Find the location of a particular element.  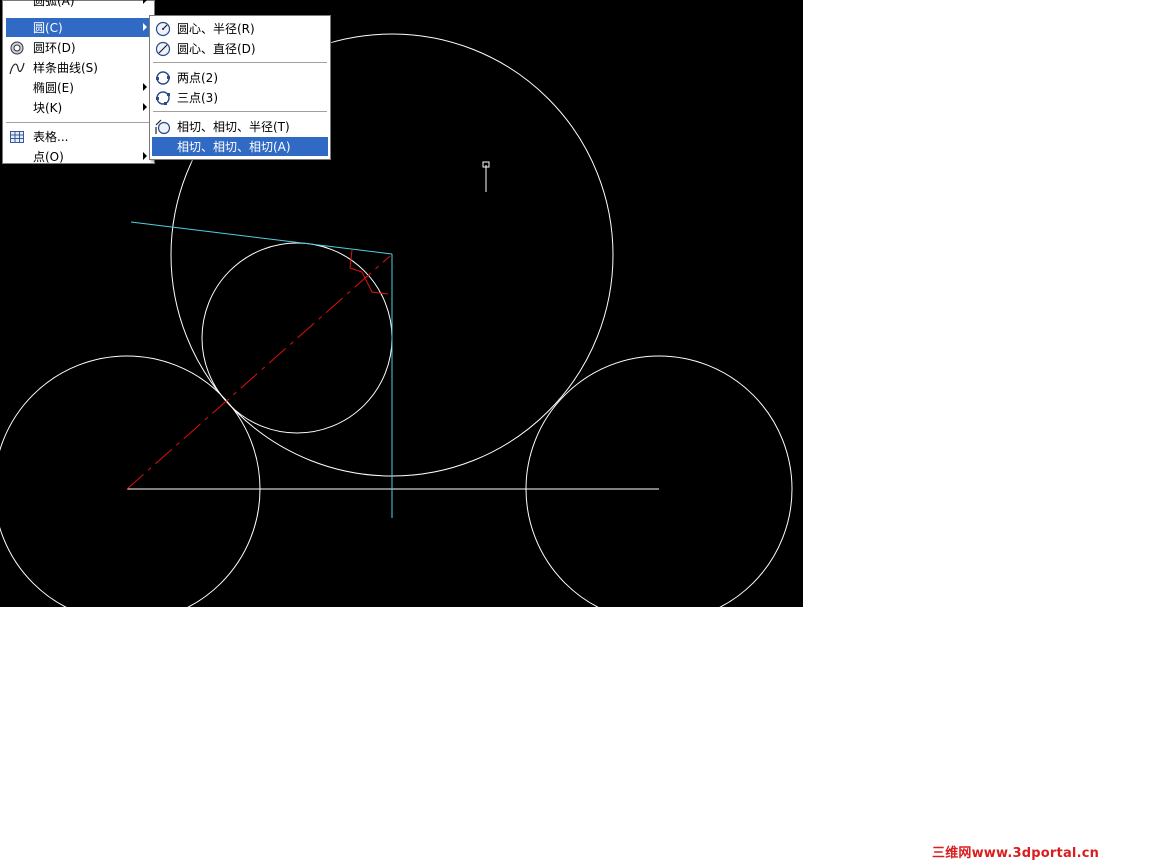

submenu-item-two-point: 两点(2) is located at coordinates (240, 77).